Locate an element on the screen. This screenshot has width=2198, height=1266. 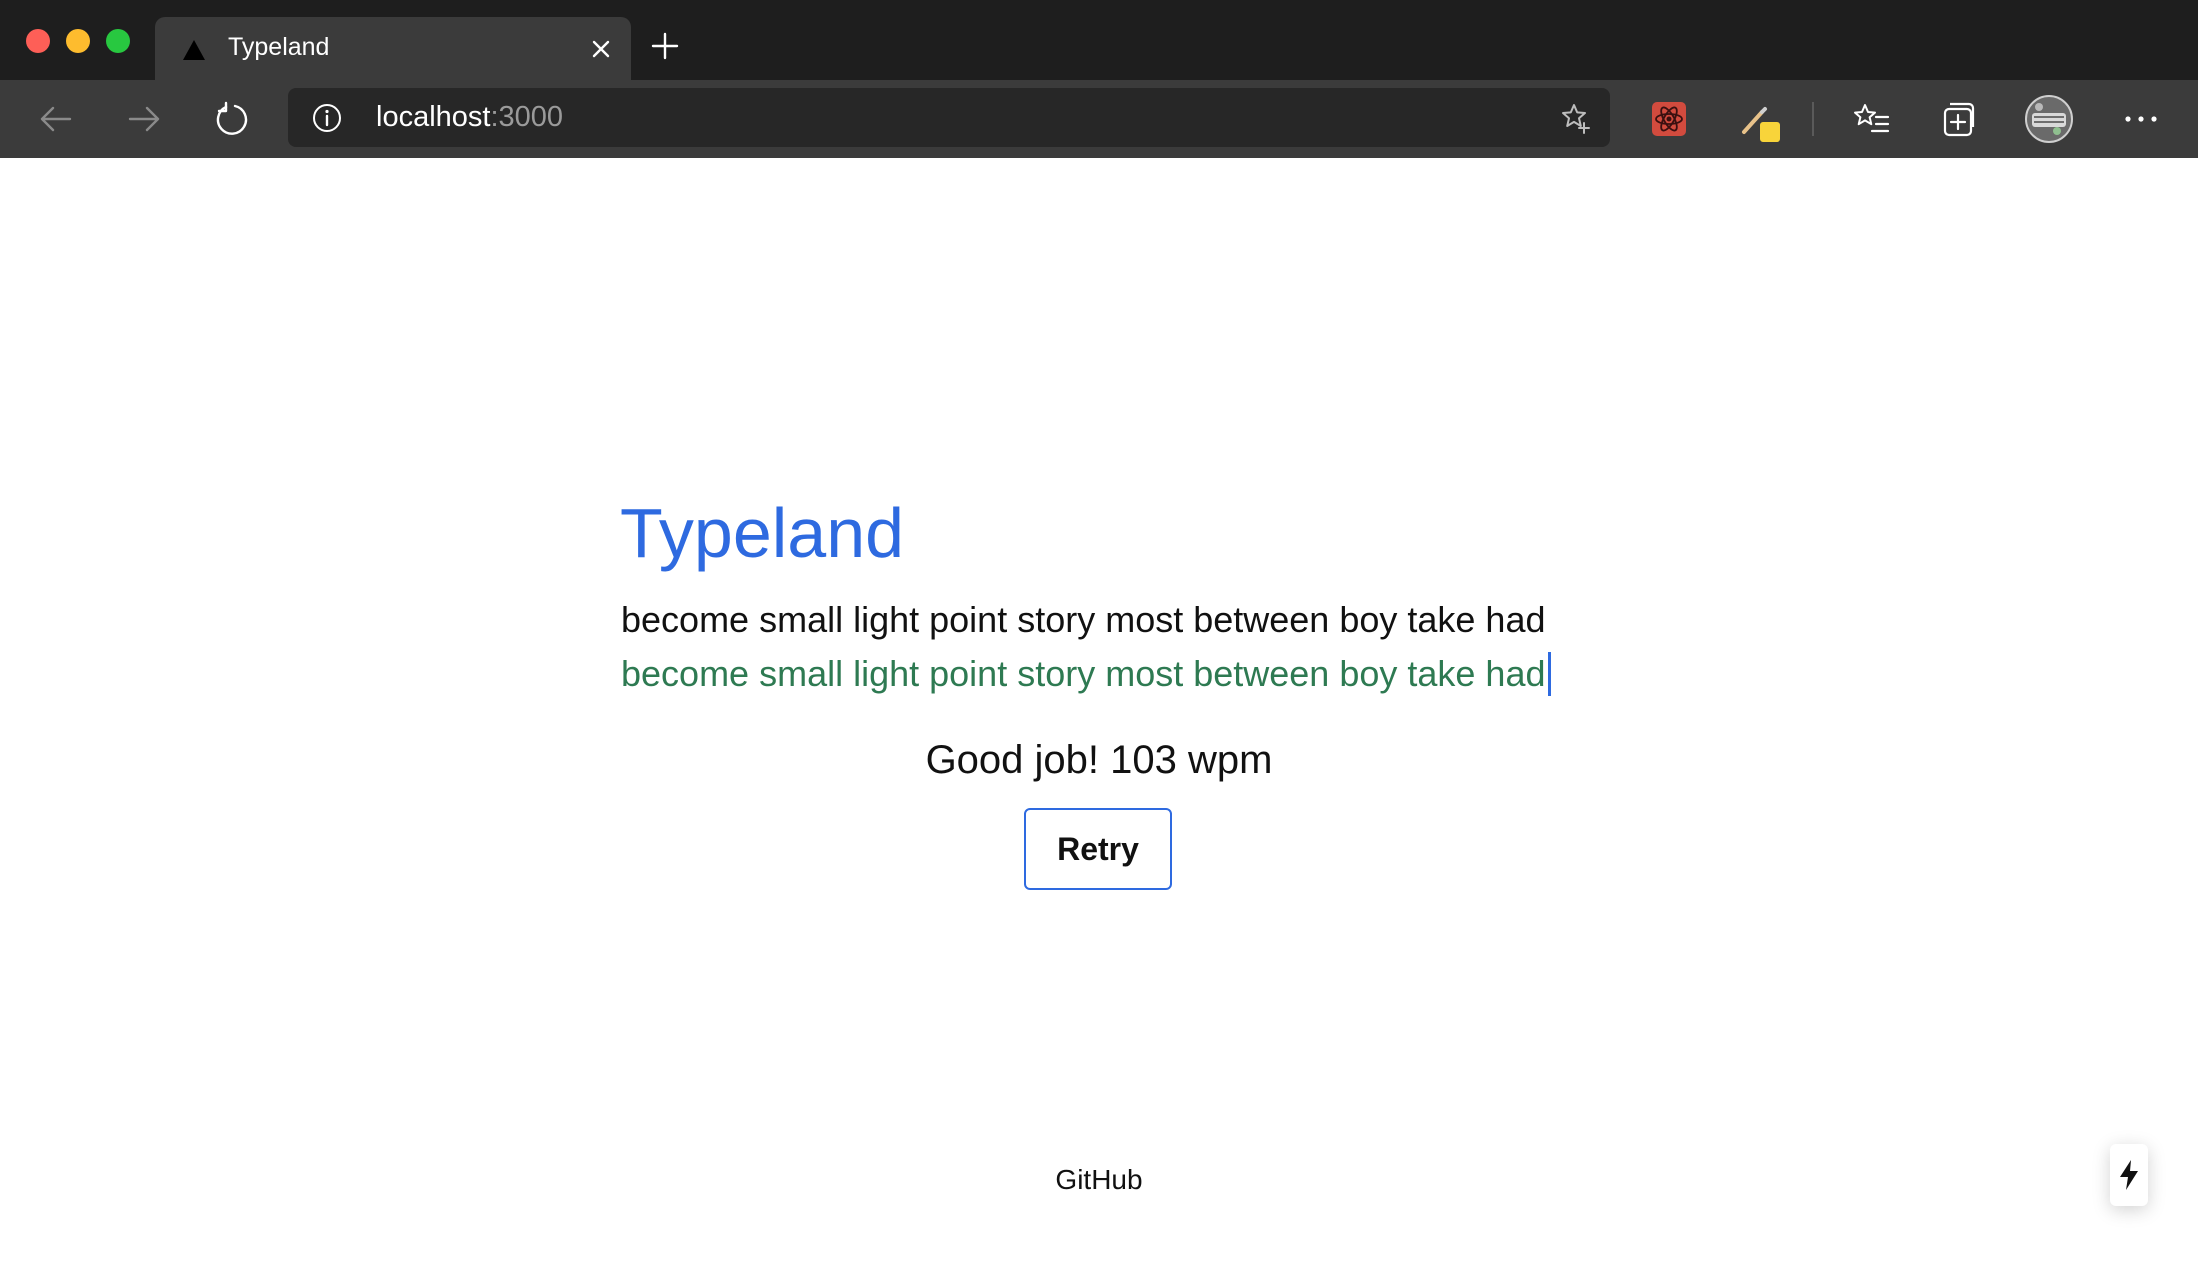
text-caret is located at coordinates (1549, 674).